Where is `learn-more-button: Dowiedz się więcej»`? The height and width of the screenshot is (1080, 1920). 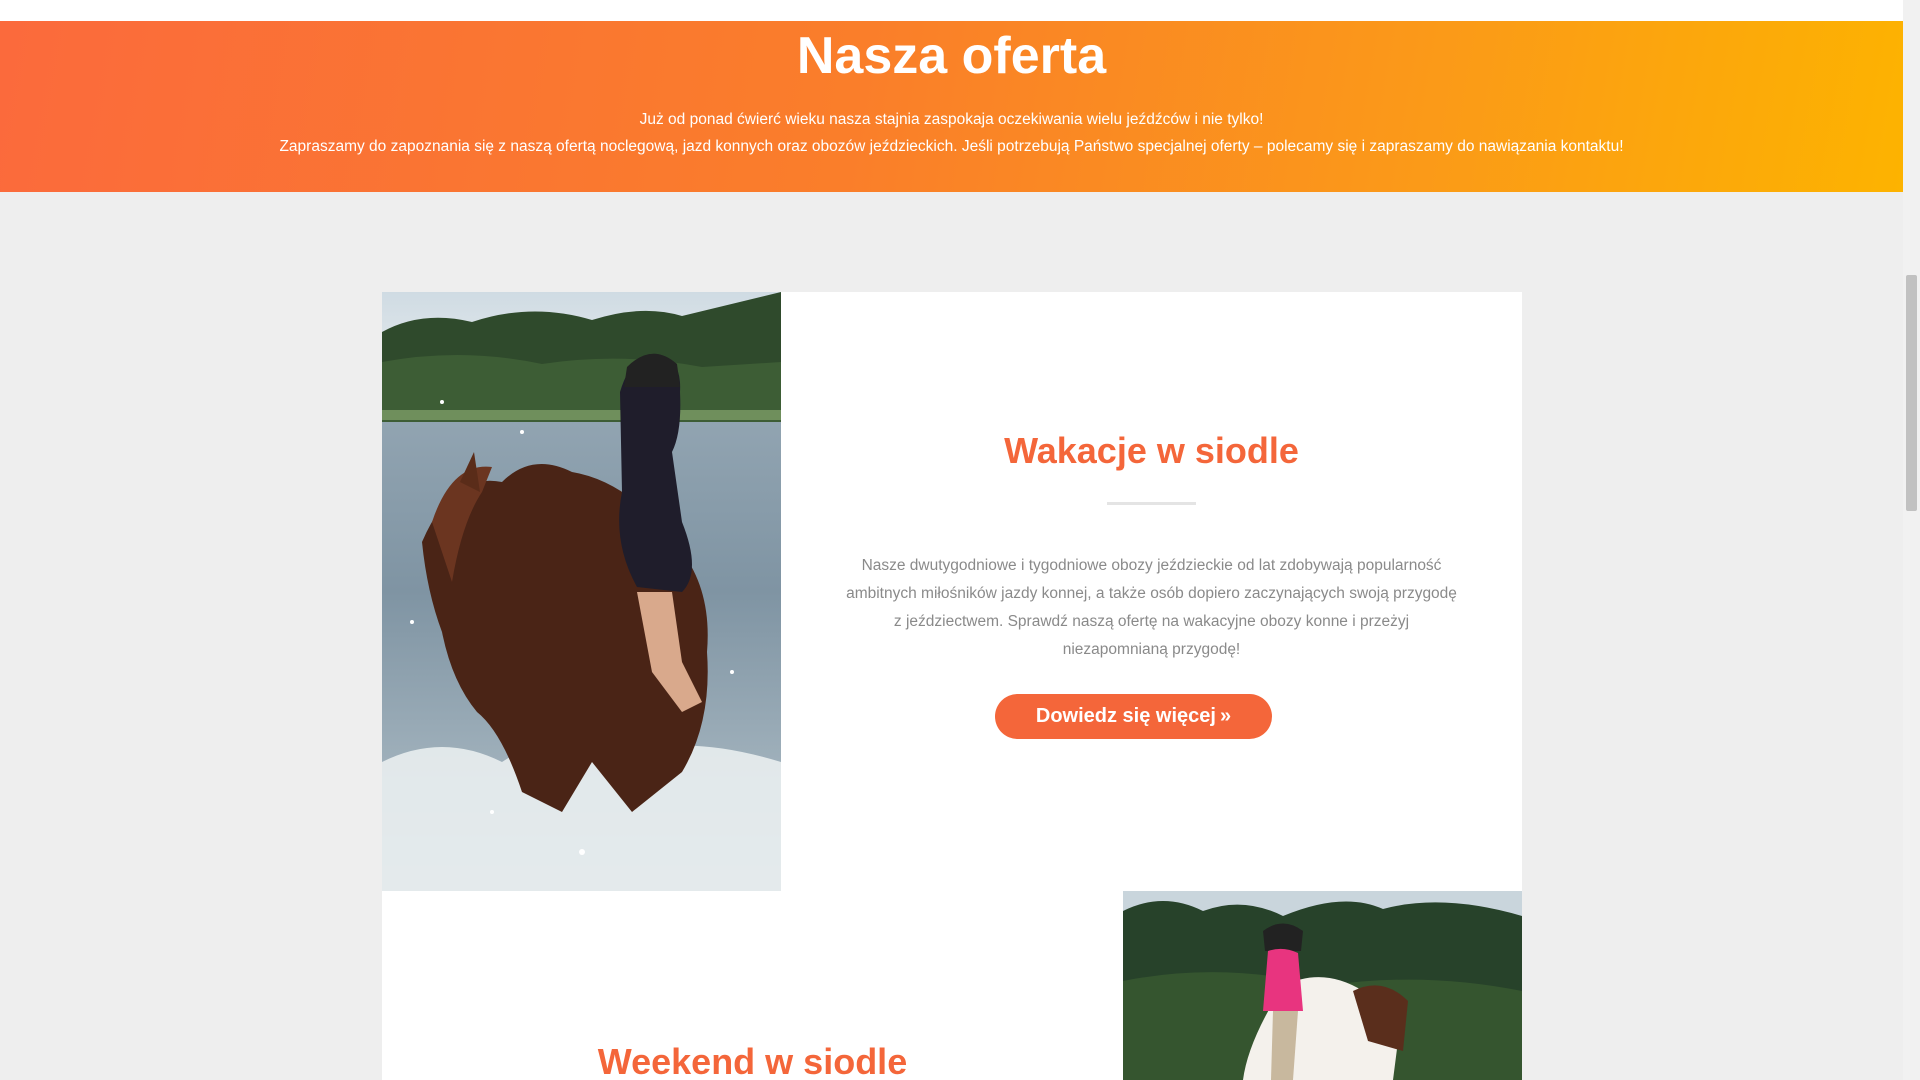 learn-more-button: Dowiedz się więcej» is located at coordinates (1133, 716).